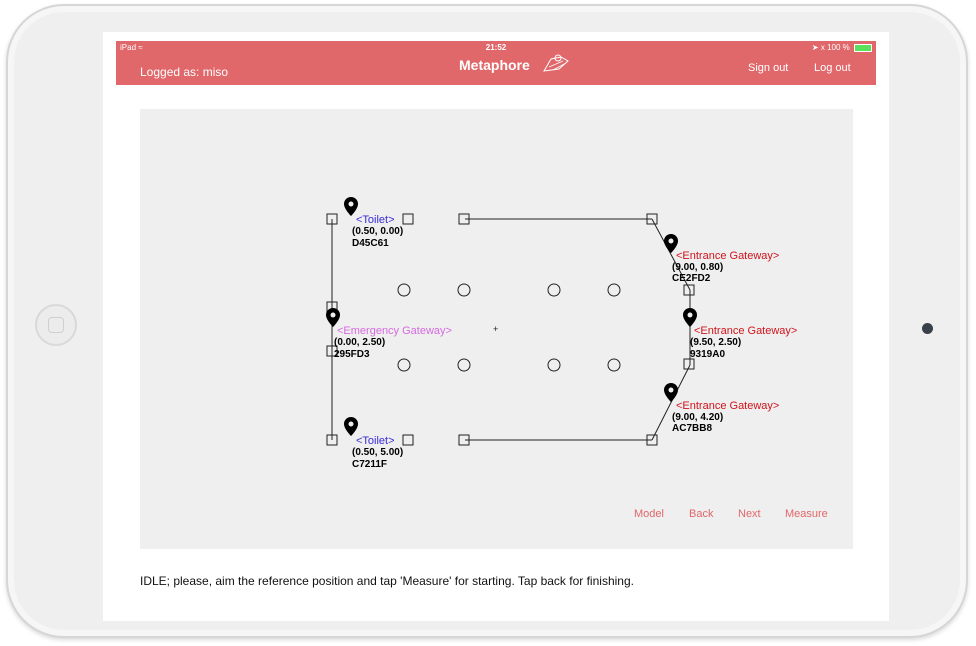  Describe the element at coordinates (692, 428) in the screenshot. I see `pin-id: AC7BB8` at that location.